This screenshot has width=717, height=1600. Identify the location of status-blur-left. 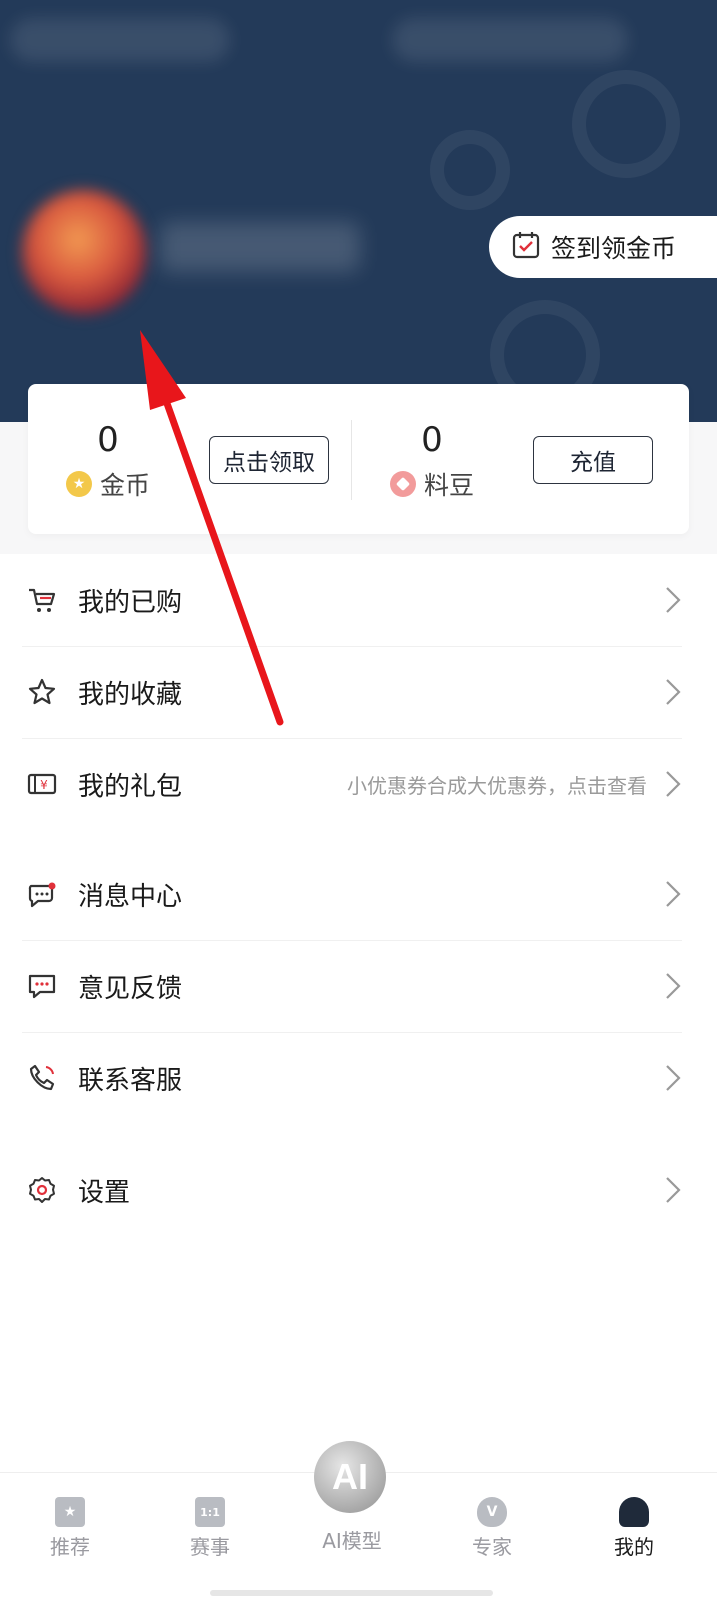
(120, 40).